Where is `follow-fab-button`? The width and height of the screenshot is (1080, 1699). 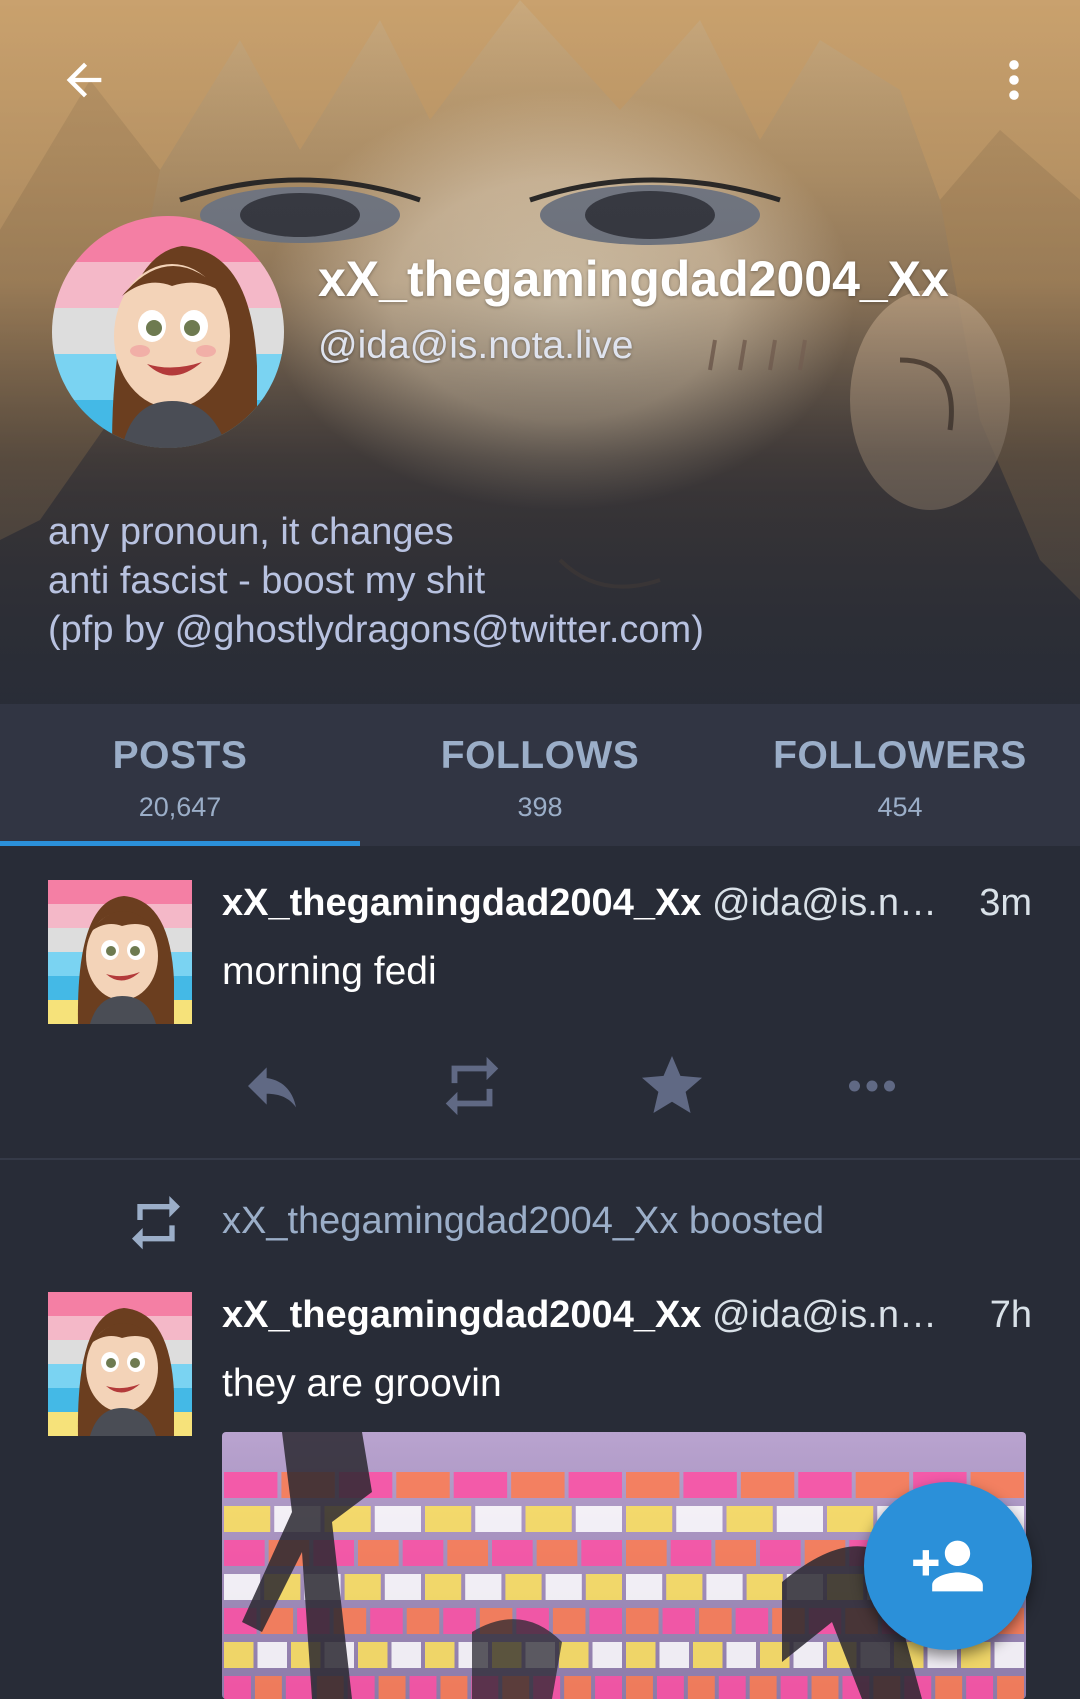 follow-fab-button is located at coordinates (948, 1566).